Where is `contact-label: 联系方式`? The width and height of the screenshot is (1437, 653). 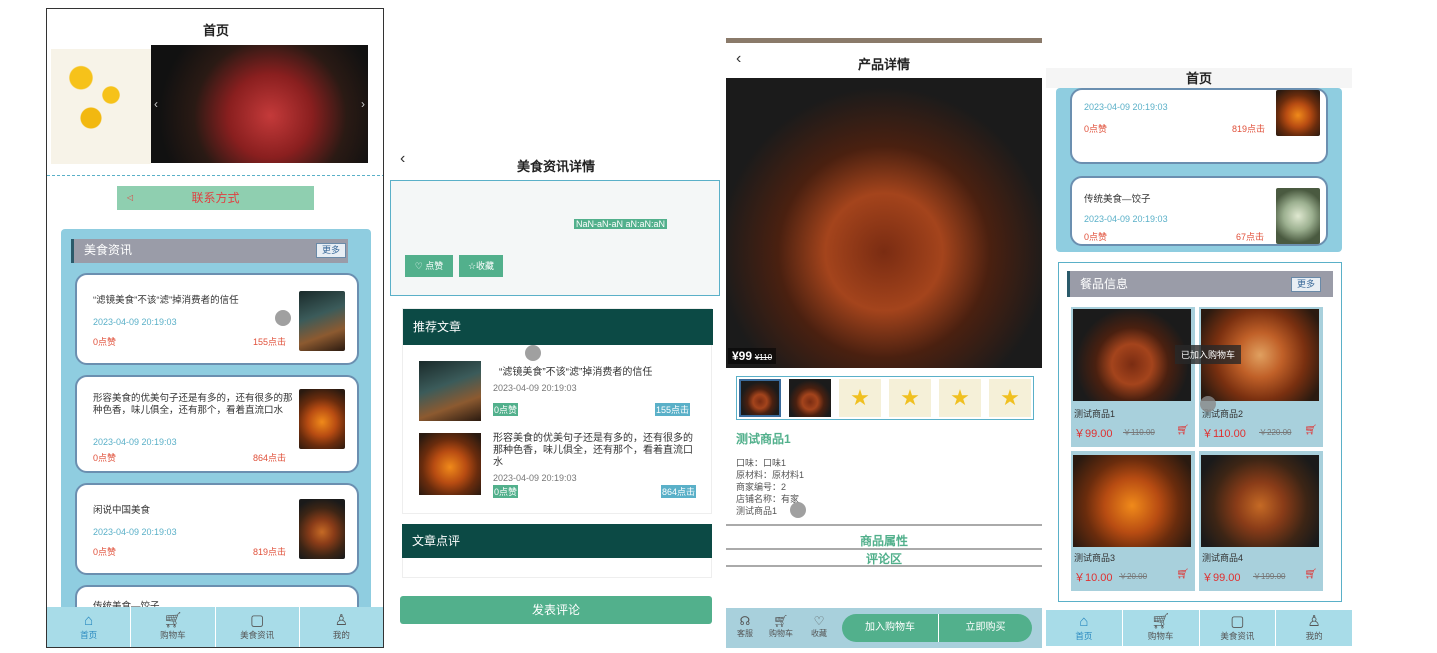
contact-label: 联系方式 is located at coordinates (215, 198).